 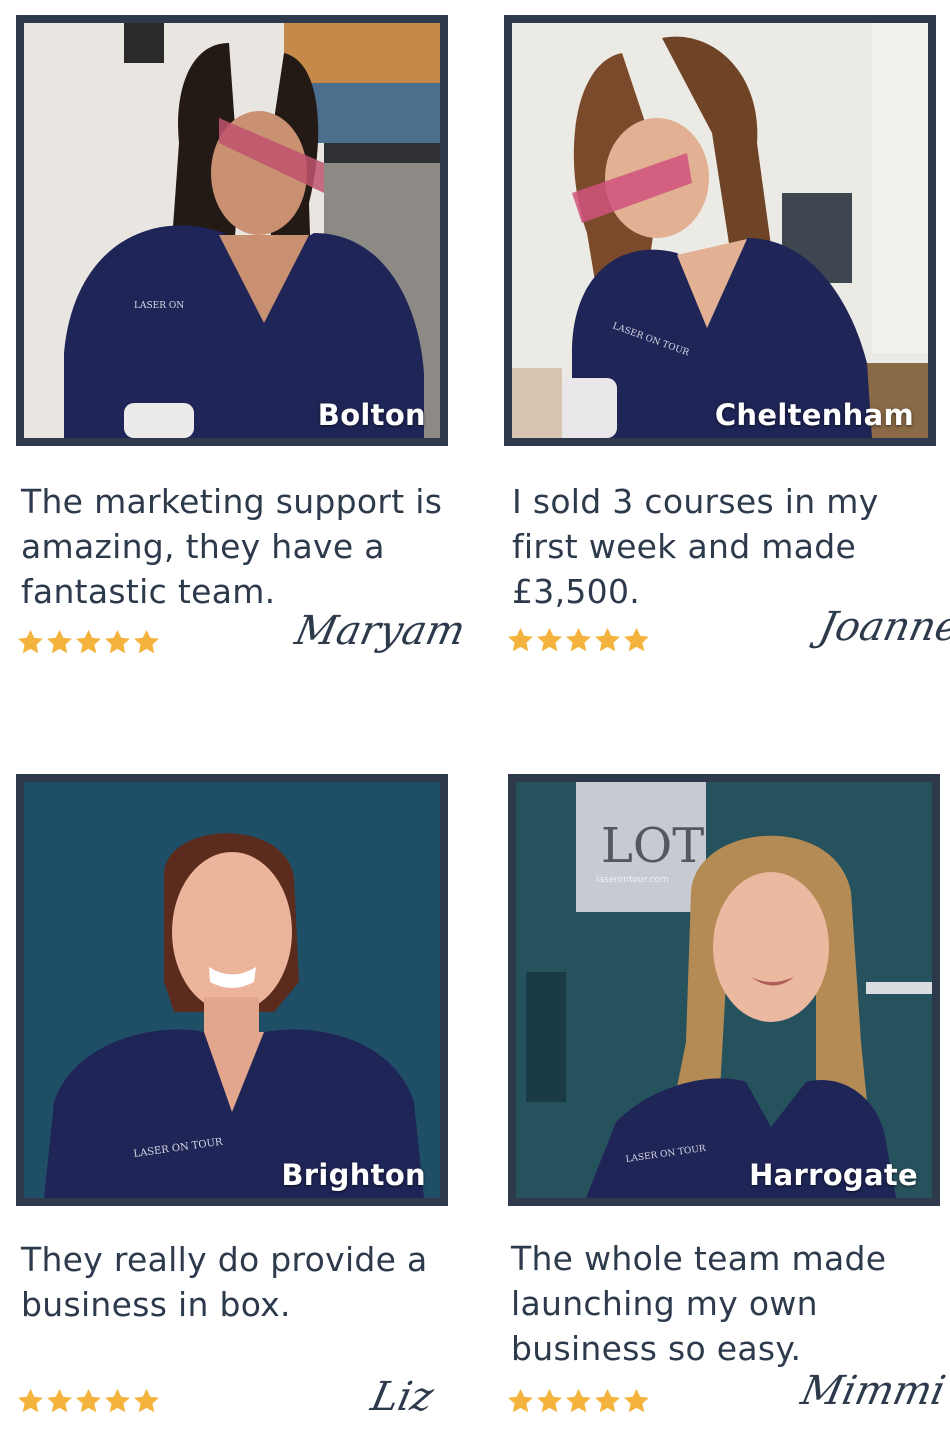 I want to click on clinician-photo-image: LOT laserontour.com LASER ON TOUR, so click(x=724, y=990).